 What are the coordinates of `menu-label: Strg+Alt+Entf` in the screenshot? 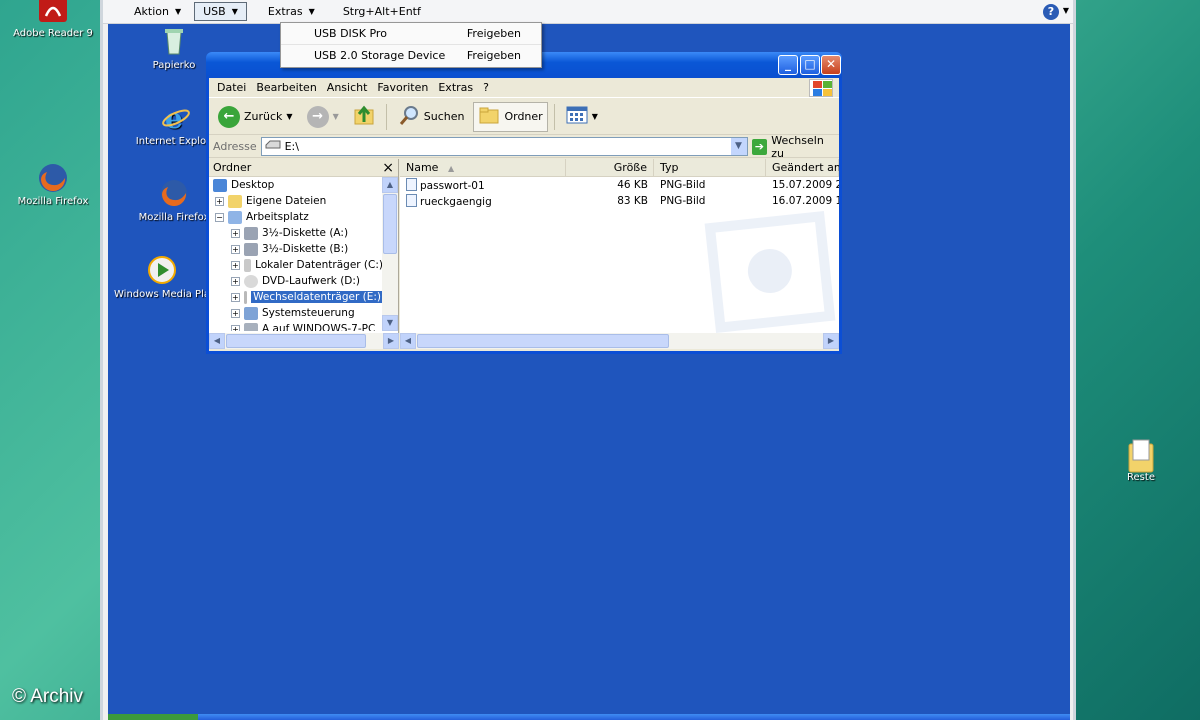 It's located at (381, 11).